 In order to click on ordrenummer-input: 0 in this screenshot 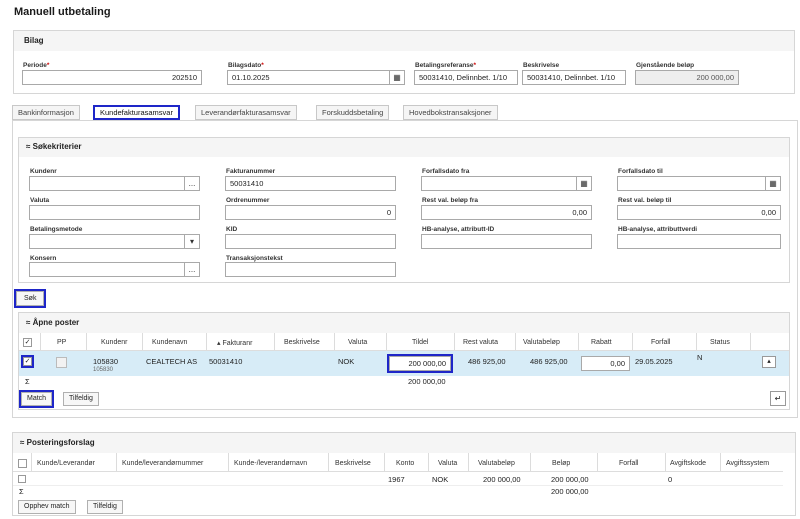, I will do `click(310, 212)`.